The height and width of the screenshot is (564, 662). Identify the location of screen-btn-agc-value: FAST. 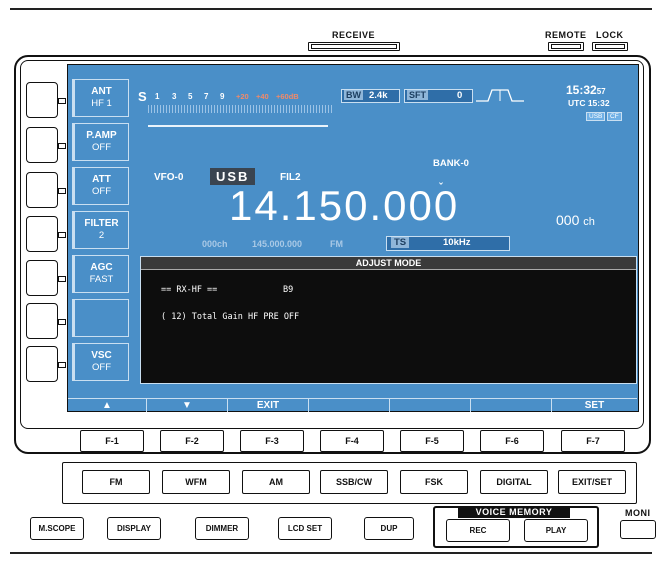
(101, 279).